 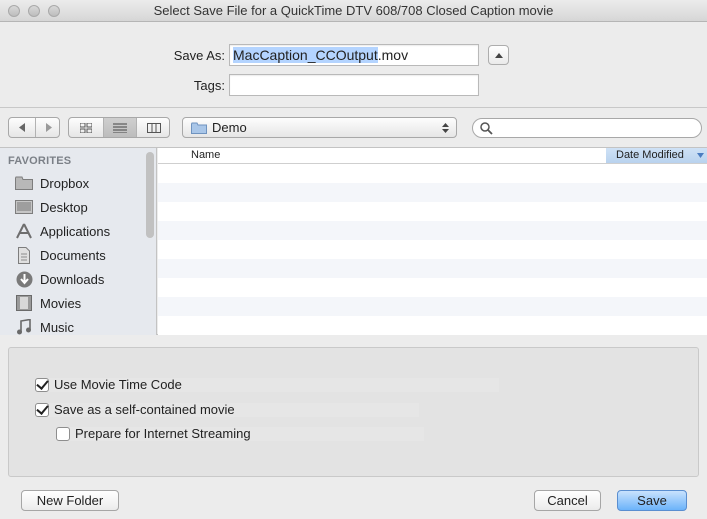 I want to click on movies-icon, so click(x=24, y=303).